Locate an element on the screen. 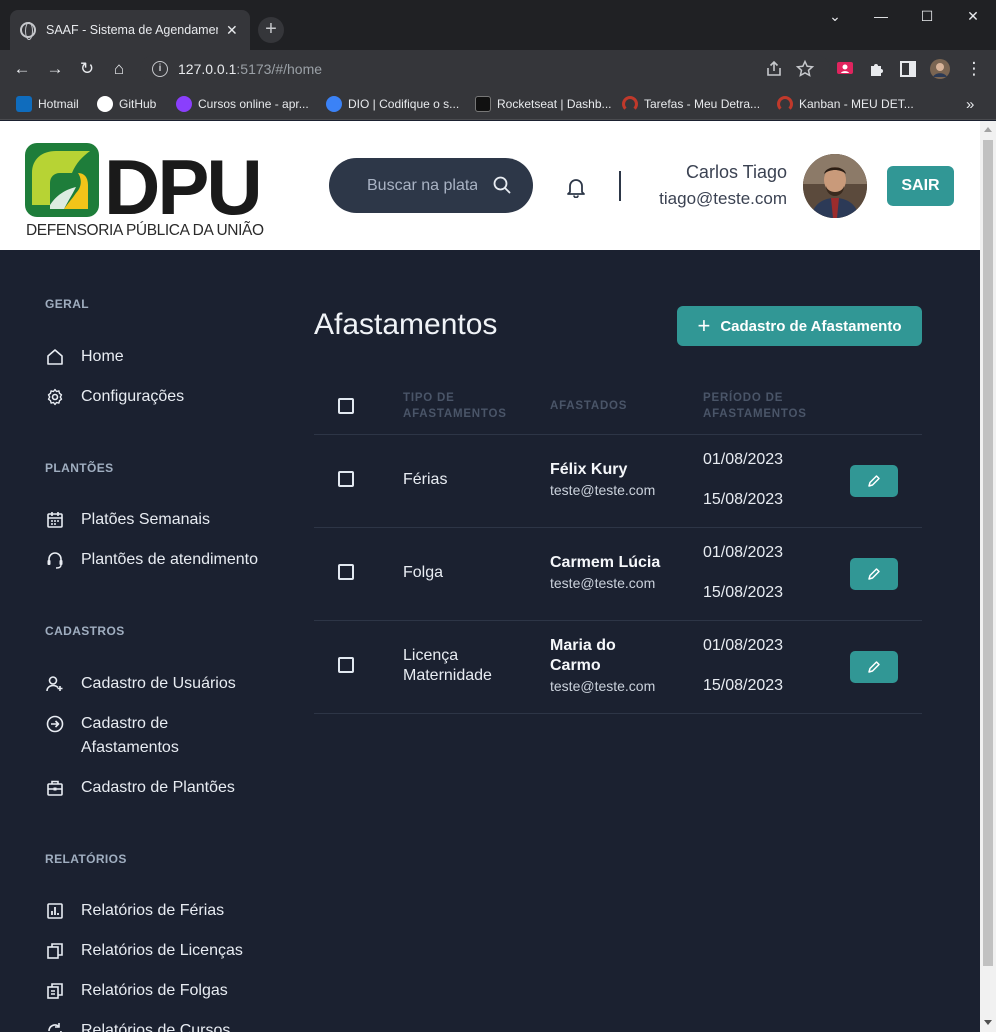 The height and width of the screenshot is (1032, 996). cell-email: teste@teste.com is located at coordinates (603, 686).